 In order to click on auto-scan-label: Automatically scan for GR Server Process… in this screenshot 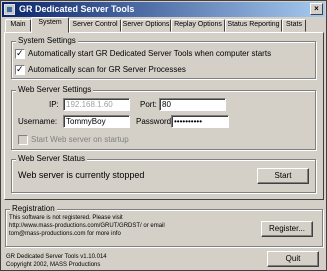, I will do `click(107, 69)`.